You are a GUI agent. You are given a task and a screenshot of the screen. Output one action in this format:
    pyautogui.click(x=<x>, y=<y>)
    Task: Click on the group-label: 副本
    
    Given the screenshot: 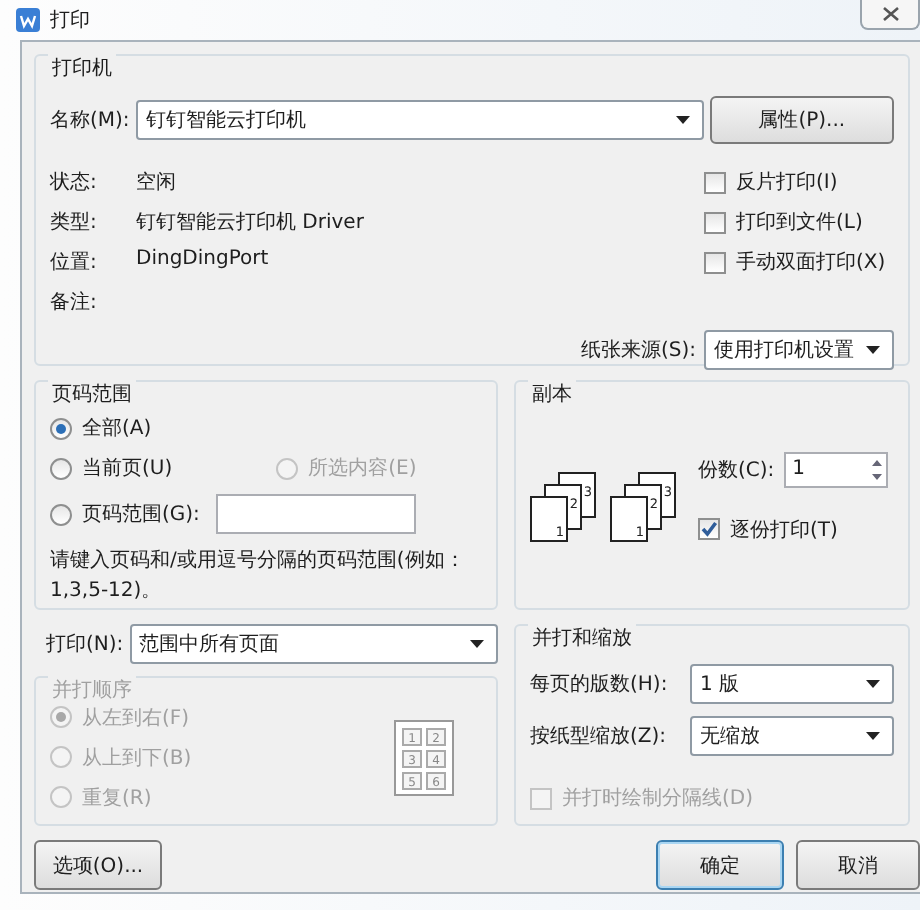 What is the action you would take?
    pyautogui.click(x=552, y=394)
    